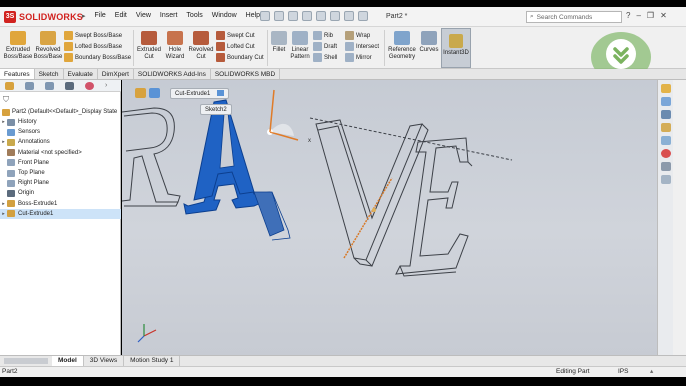  Describe the element at coordinates (116, 74) in the screenshot. I see `tab-dimxpert: DimXpert` at that location.